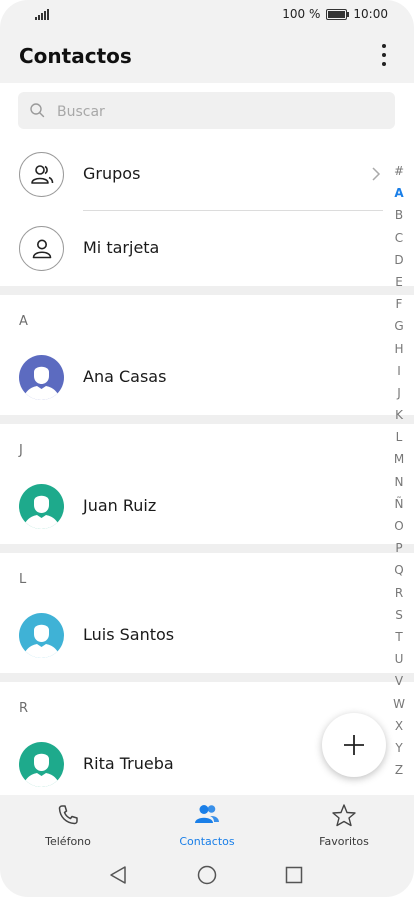 This screenshot has height=897, width=414. Describe the element at coordinates (121, 247) in the screenshot. I see `my-card-label: Mi tarjeta` at that location.